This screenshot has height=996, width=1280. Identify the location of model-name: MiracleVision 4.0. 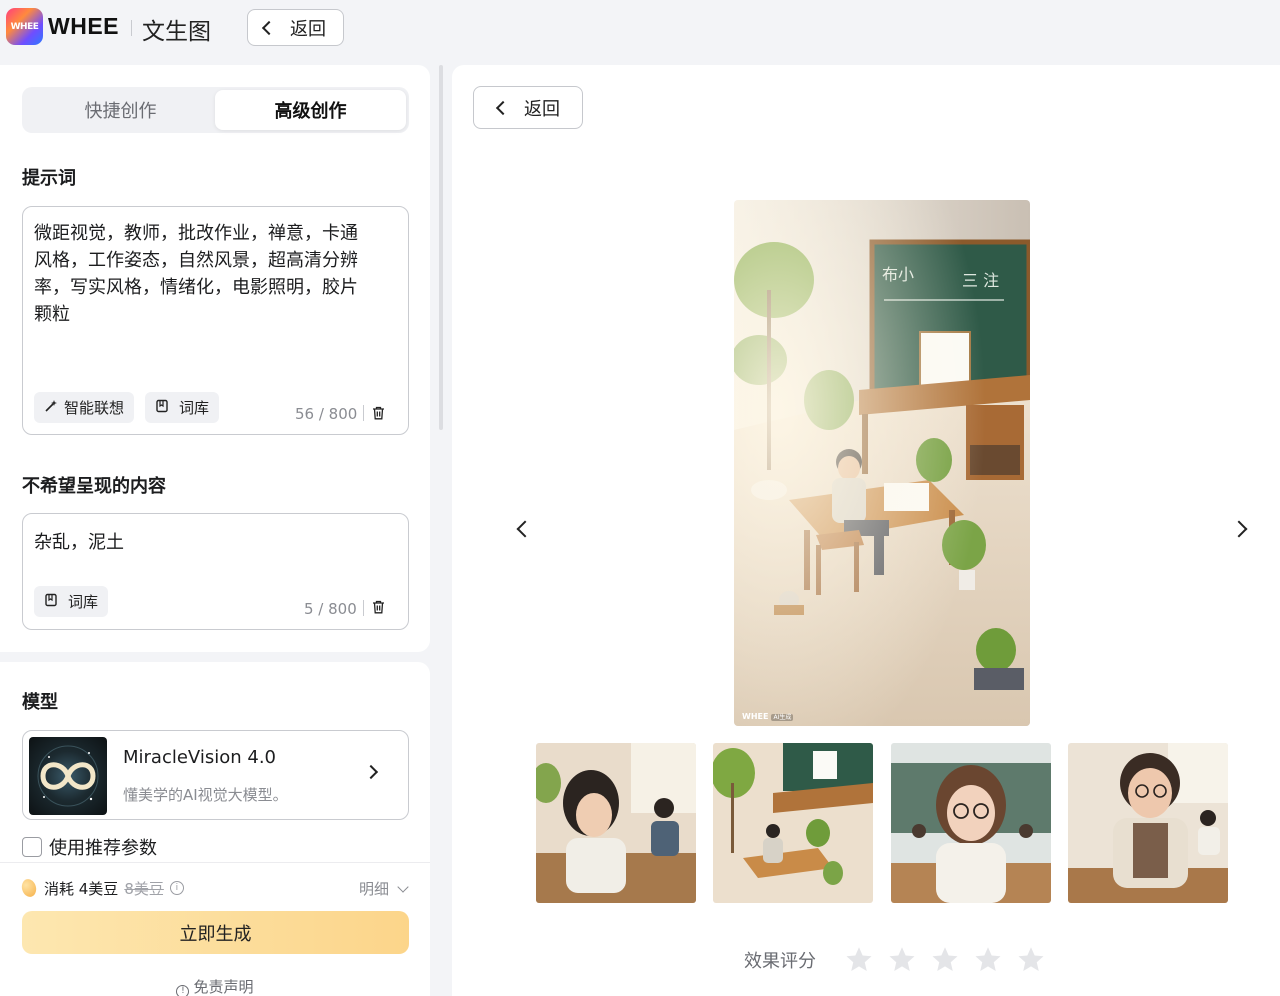
(199, 757).